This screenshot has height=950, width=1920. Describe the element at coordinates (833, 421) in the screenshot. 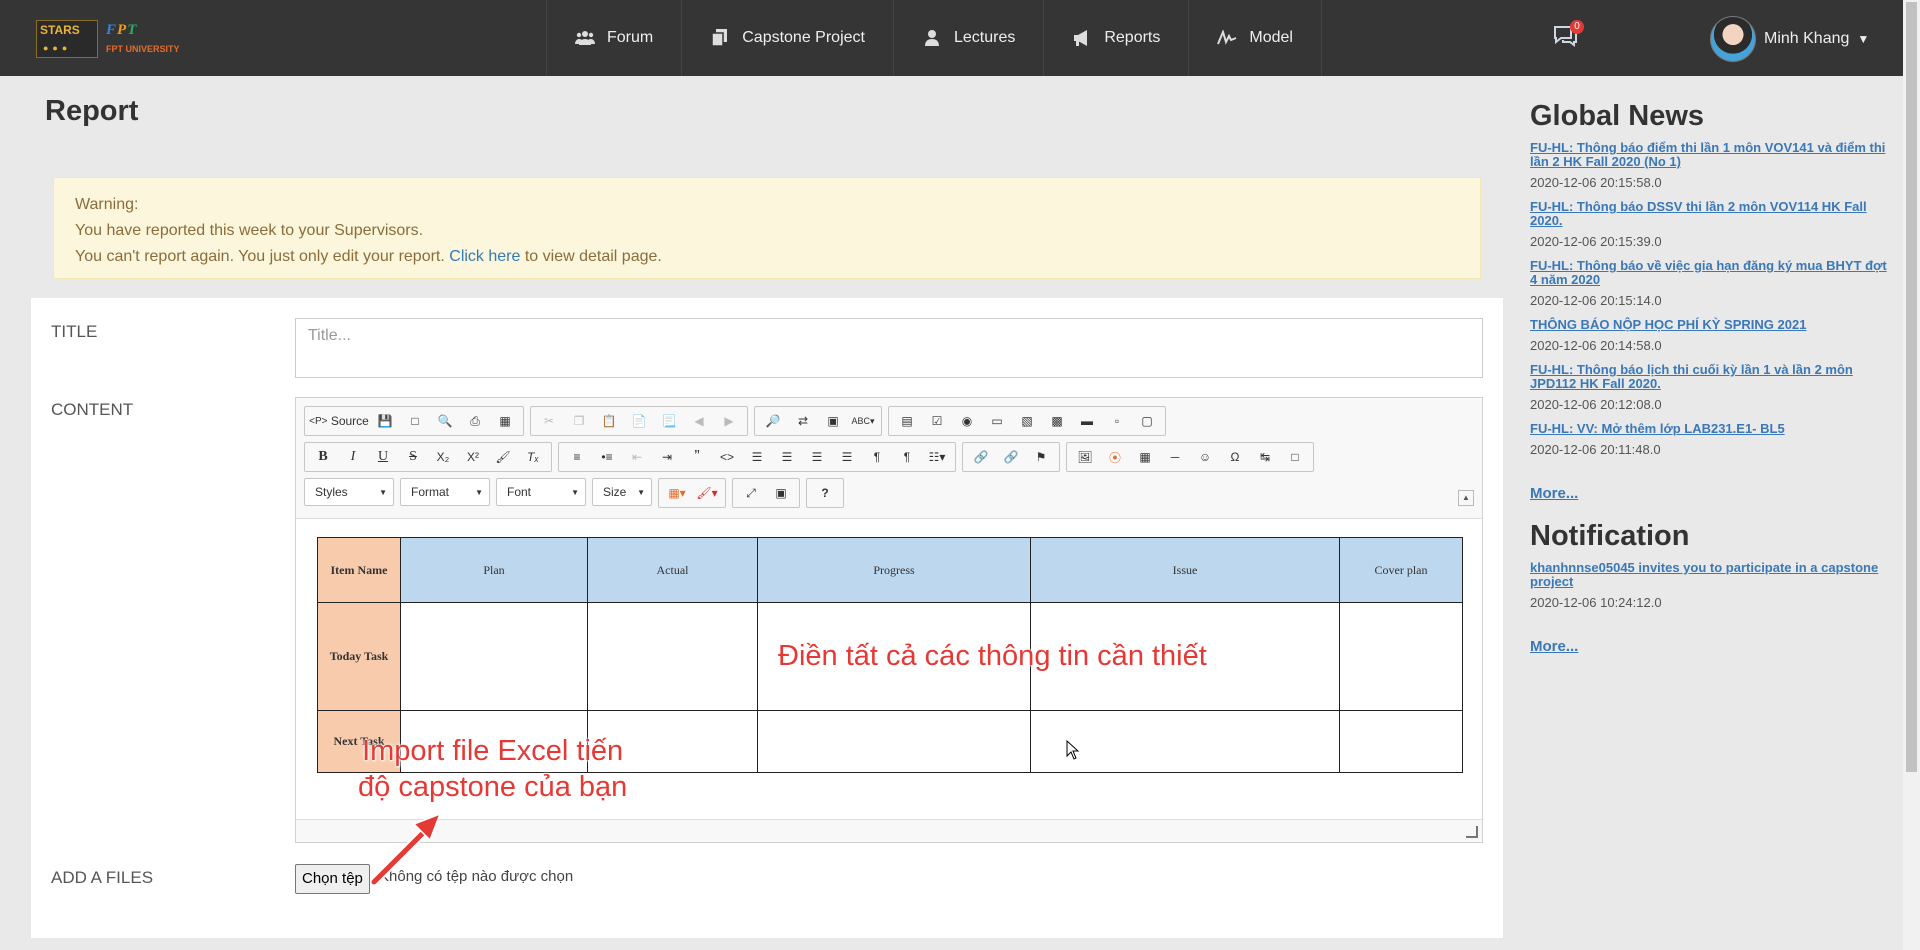

I see `select-all-icon: ▣` at that location.